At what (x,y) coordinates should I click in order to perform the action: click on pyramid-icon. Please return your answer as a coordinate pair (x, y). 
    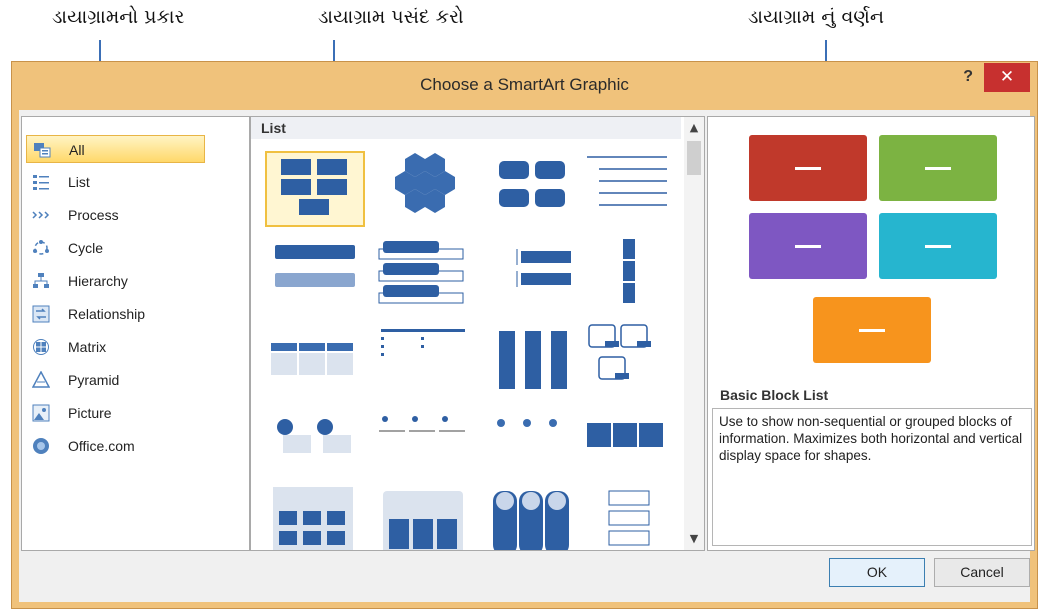
    Looking at the image, I should click on (41, 379).